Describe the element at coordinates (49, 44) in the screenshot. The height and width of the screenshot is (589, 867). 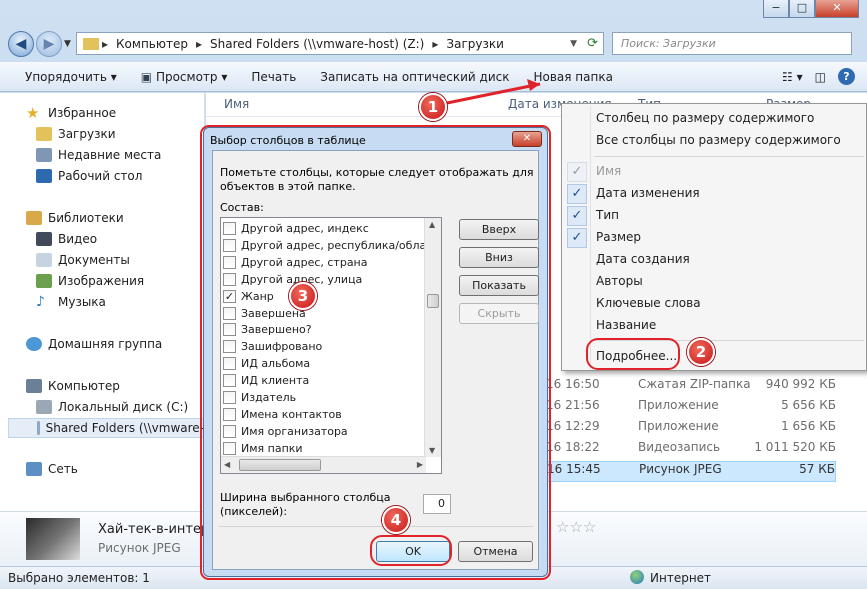
I see `forward-button: ▶` at that location.